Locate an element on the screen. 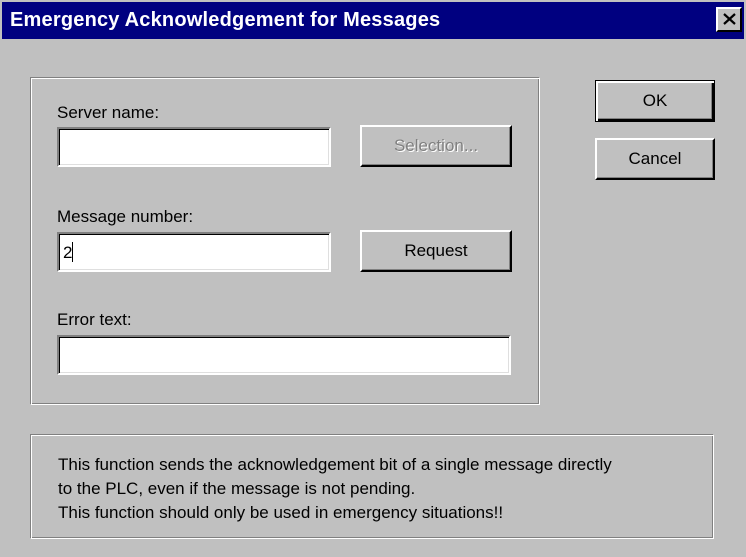 Image resolution: width=746 pixels, height=557 pixels. error-text-label: Error text: is located at coordinates (94, 319).